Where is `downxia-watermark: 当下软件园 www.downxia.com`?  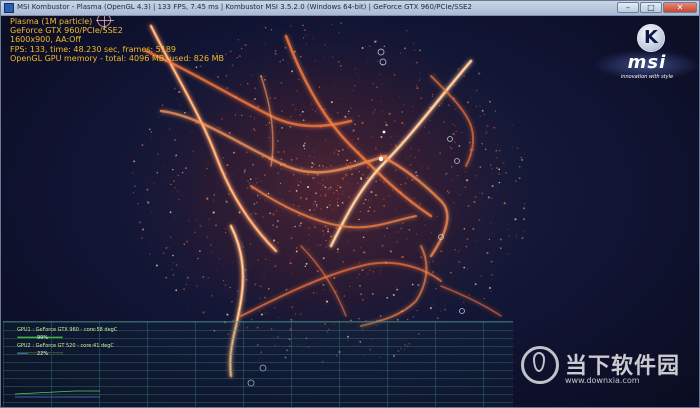 downxia-watermark: 当下软件园 www.downxia.com is located at coordinates (607, 374).